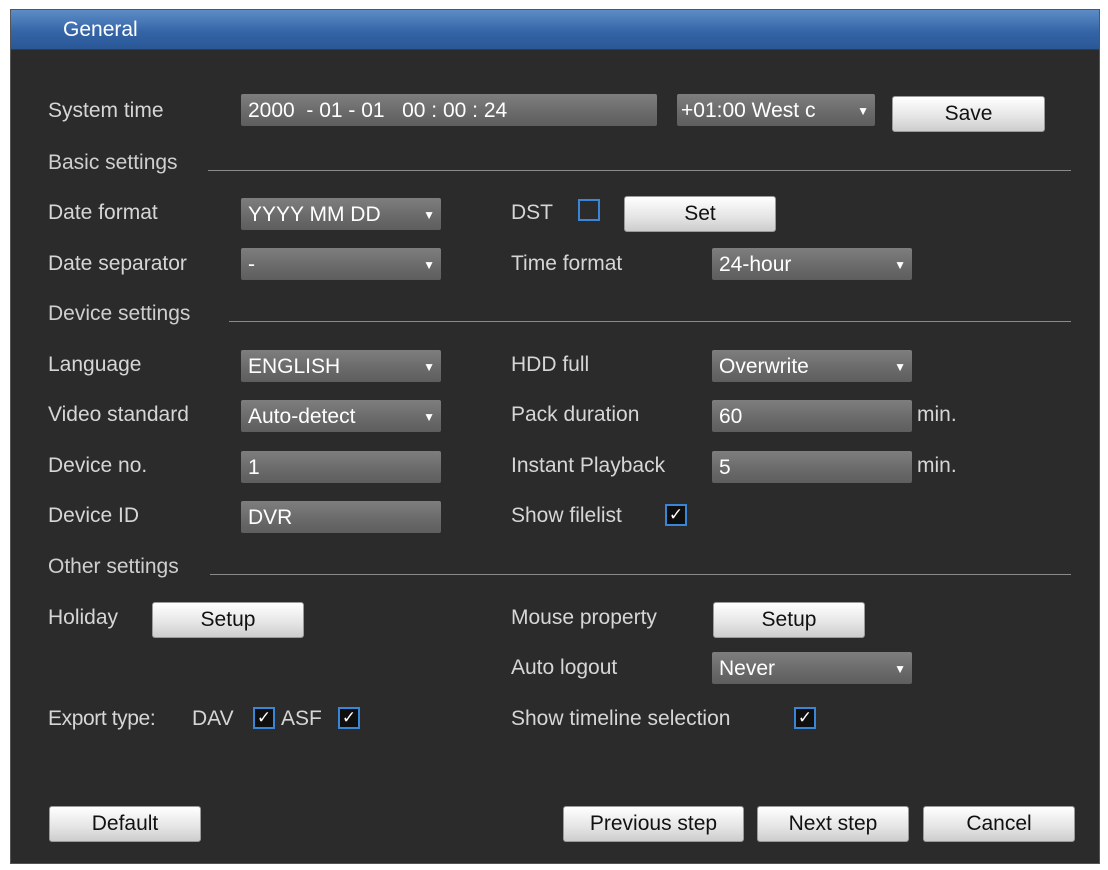 The height and width of the screenshot is (870, 1108). I want to click on export-asf-checkbox: ✓, so click(349, 718).